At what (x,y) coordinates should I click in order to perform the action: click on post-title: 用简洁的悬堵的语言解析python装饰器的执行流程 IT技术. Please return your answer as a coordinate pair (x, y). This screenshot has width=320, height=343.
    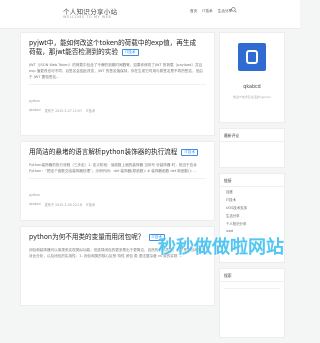
    Looking at the image, I should click on (117, 152).